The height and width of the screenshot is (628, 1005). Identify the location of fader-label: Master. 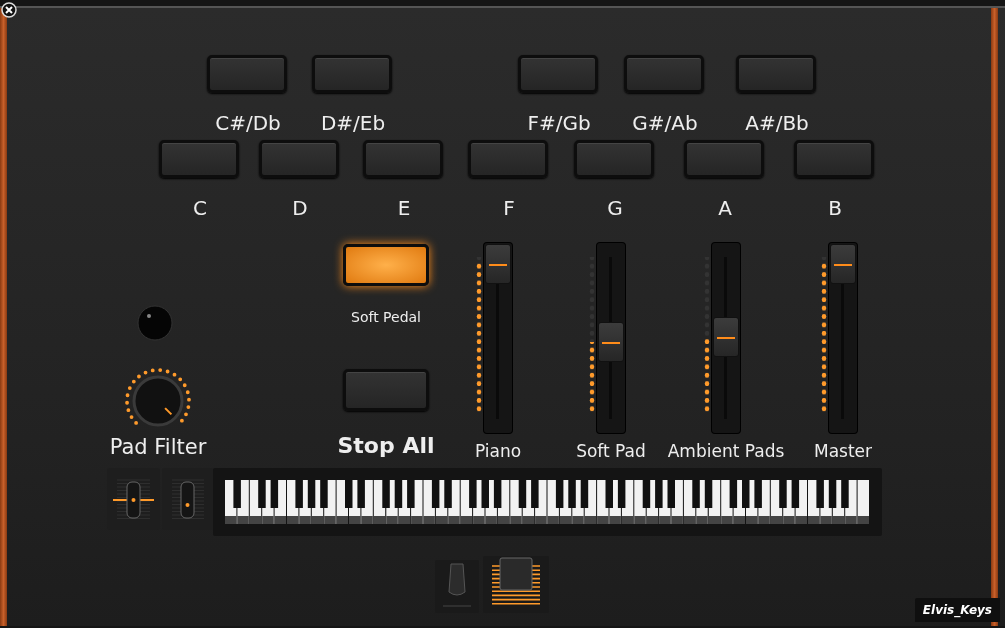
(843, 451).